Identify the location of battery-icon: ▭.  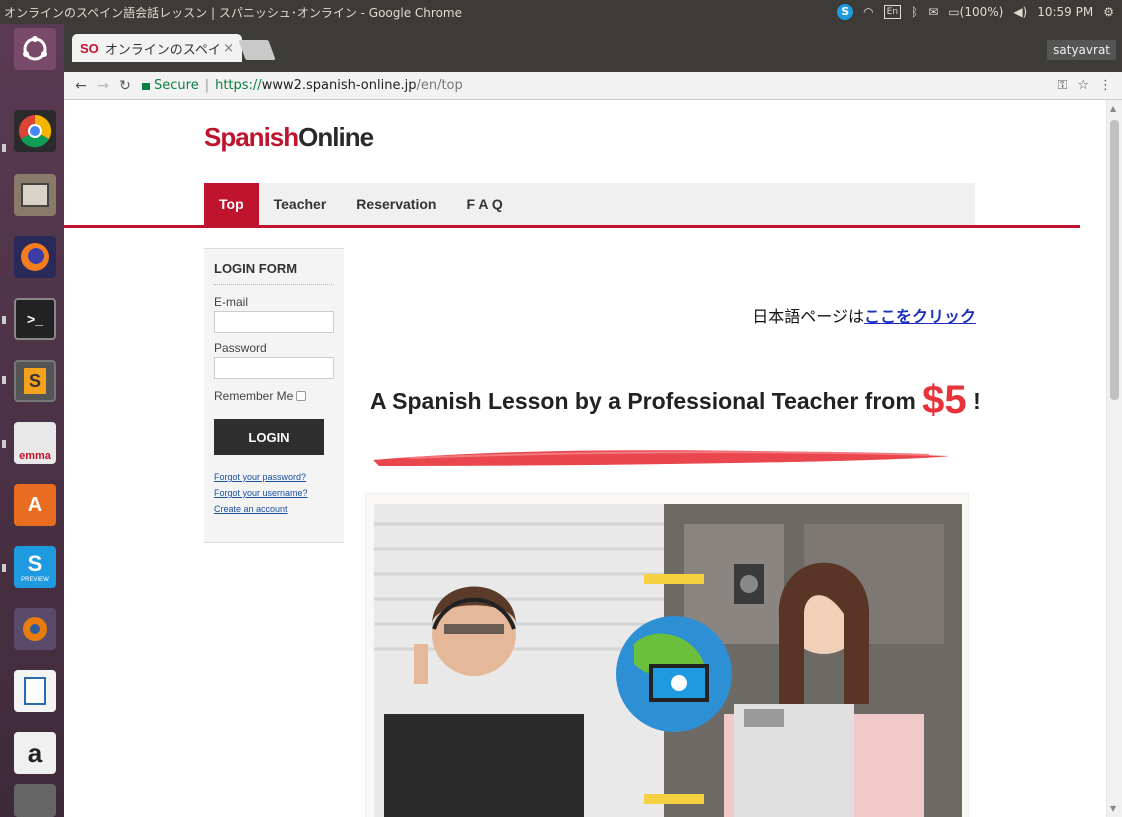
(954, 12).